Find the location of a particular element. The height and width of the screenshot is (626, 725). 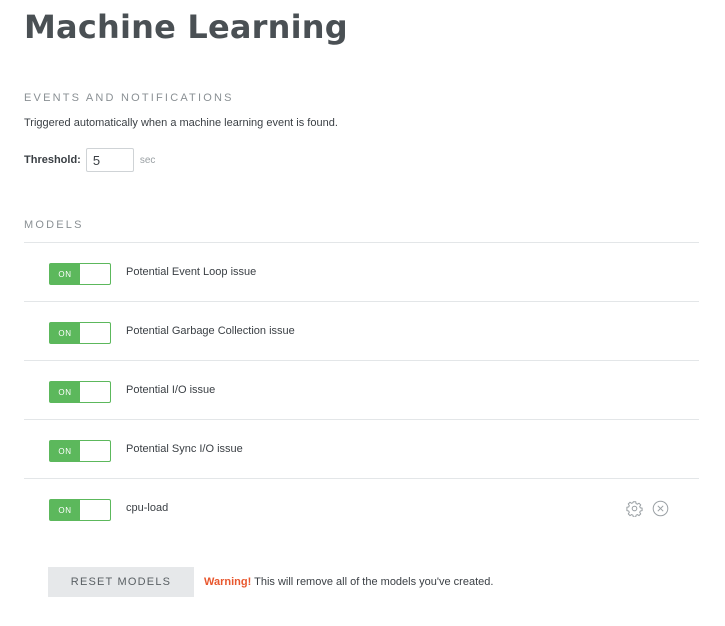

model-row: ON Potential I/O issue is located at coordinates (361, 389).